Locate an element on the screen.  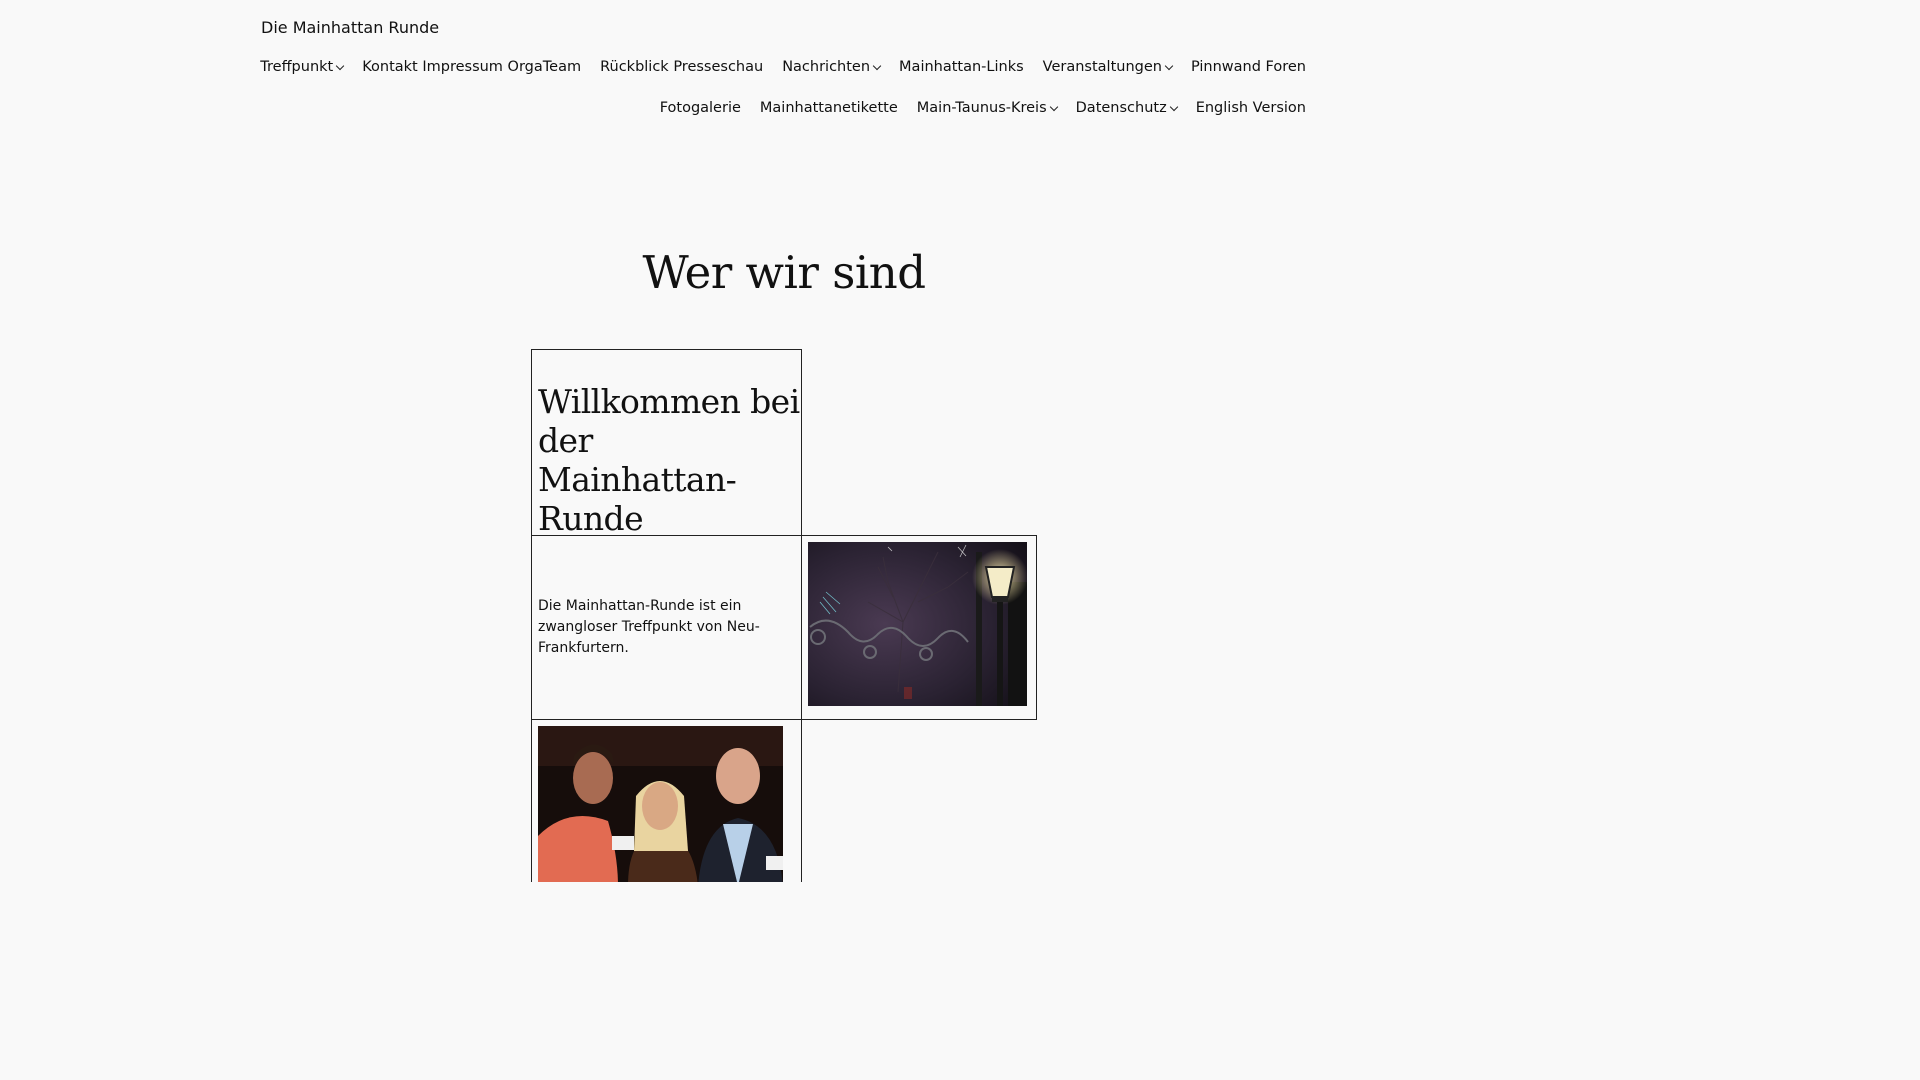
nav-item-pinnwand-foren: Pinnwand Foren is located at coordinates (1248, 67).